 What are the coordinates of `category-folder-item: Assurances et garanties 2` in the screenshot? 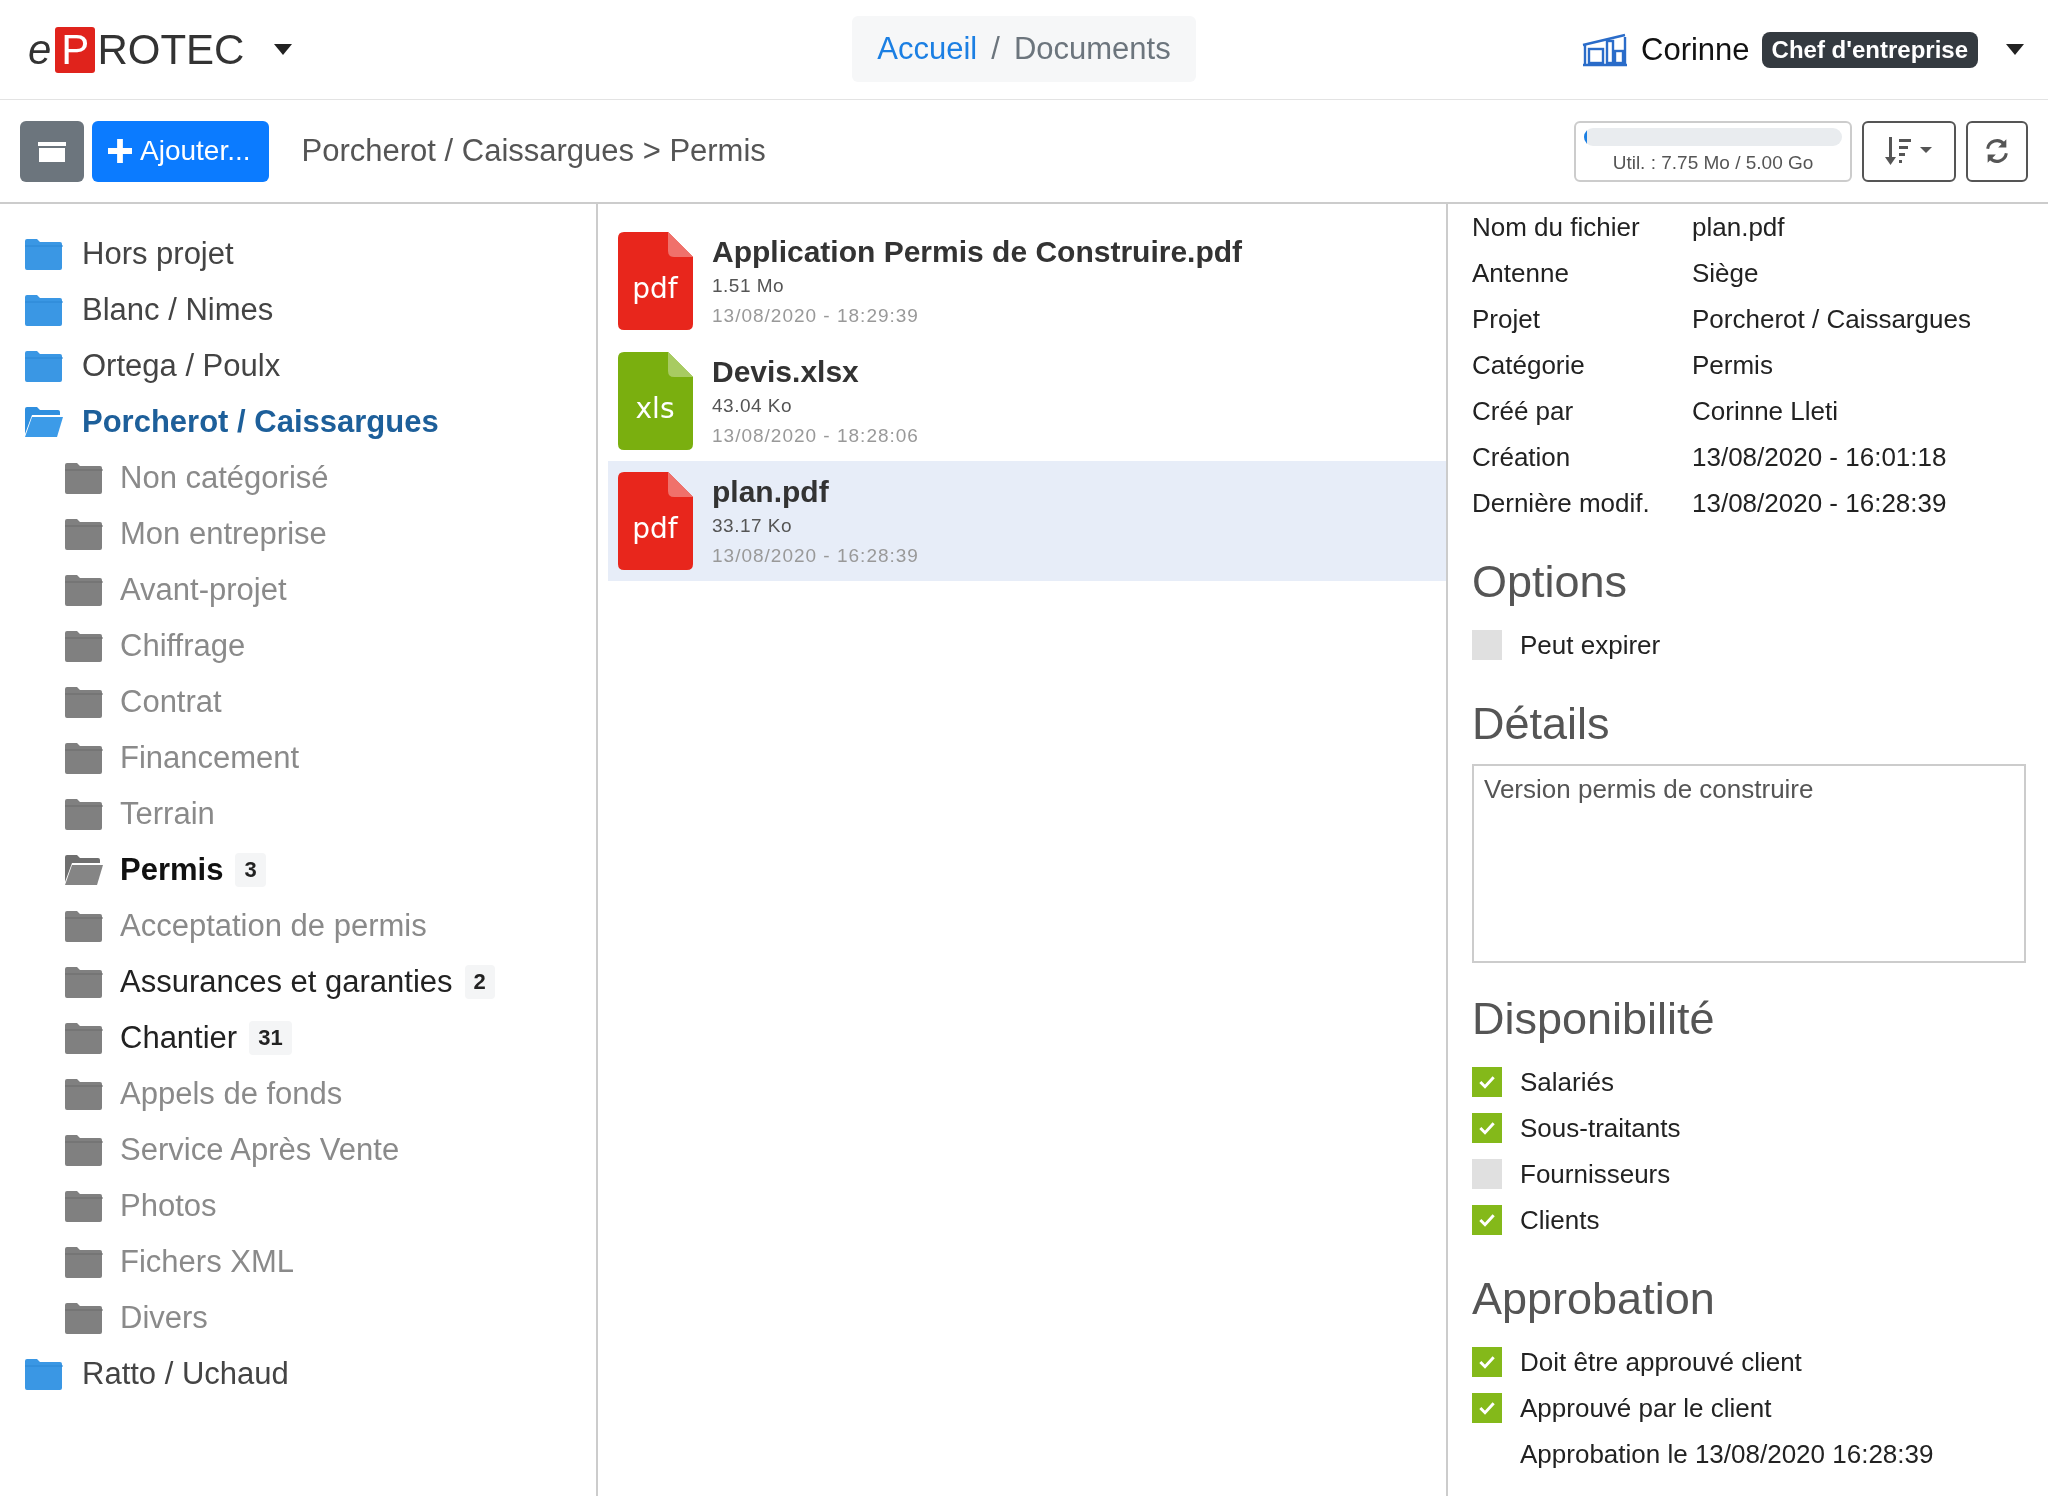 It's located at (298, 982).